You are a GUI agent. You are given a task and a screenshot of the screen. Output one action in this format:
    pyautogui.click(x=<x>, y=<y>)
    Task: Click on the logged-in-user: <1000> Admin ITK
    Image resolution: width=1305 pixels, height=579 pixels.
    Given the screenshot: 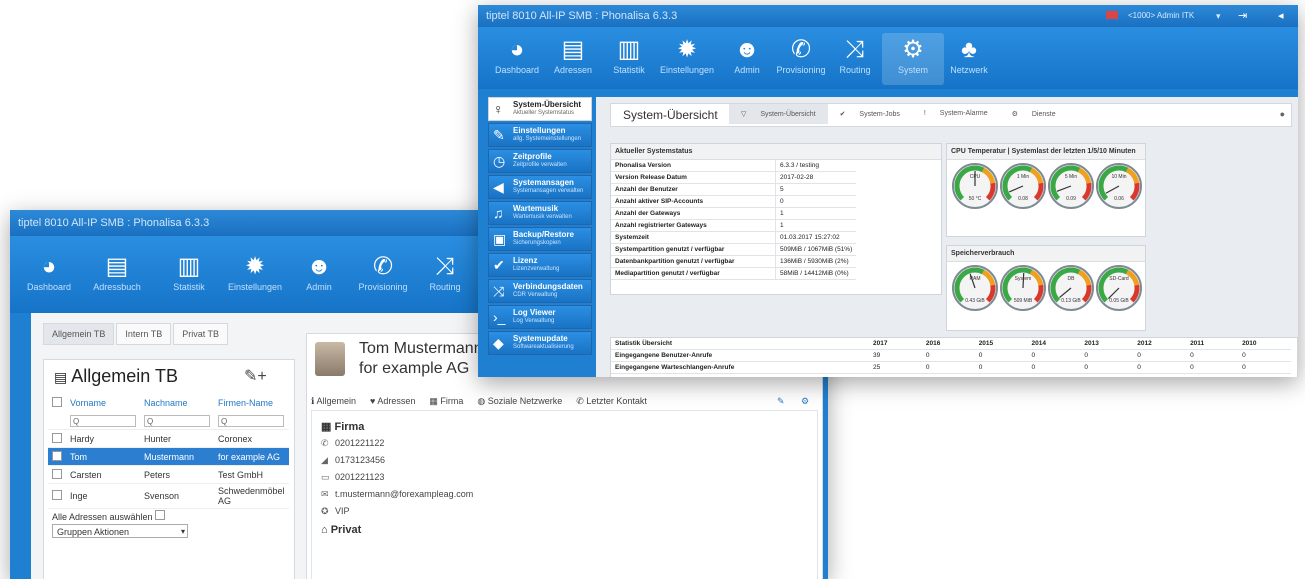 What is the action you would take?
    pyautogui.click(x=1161, y=16)
    